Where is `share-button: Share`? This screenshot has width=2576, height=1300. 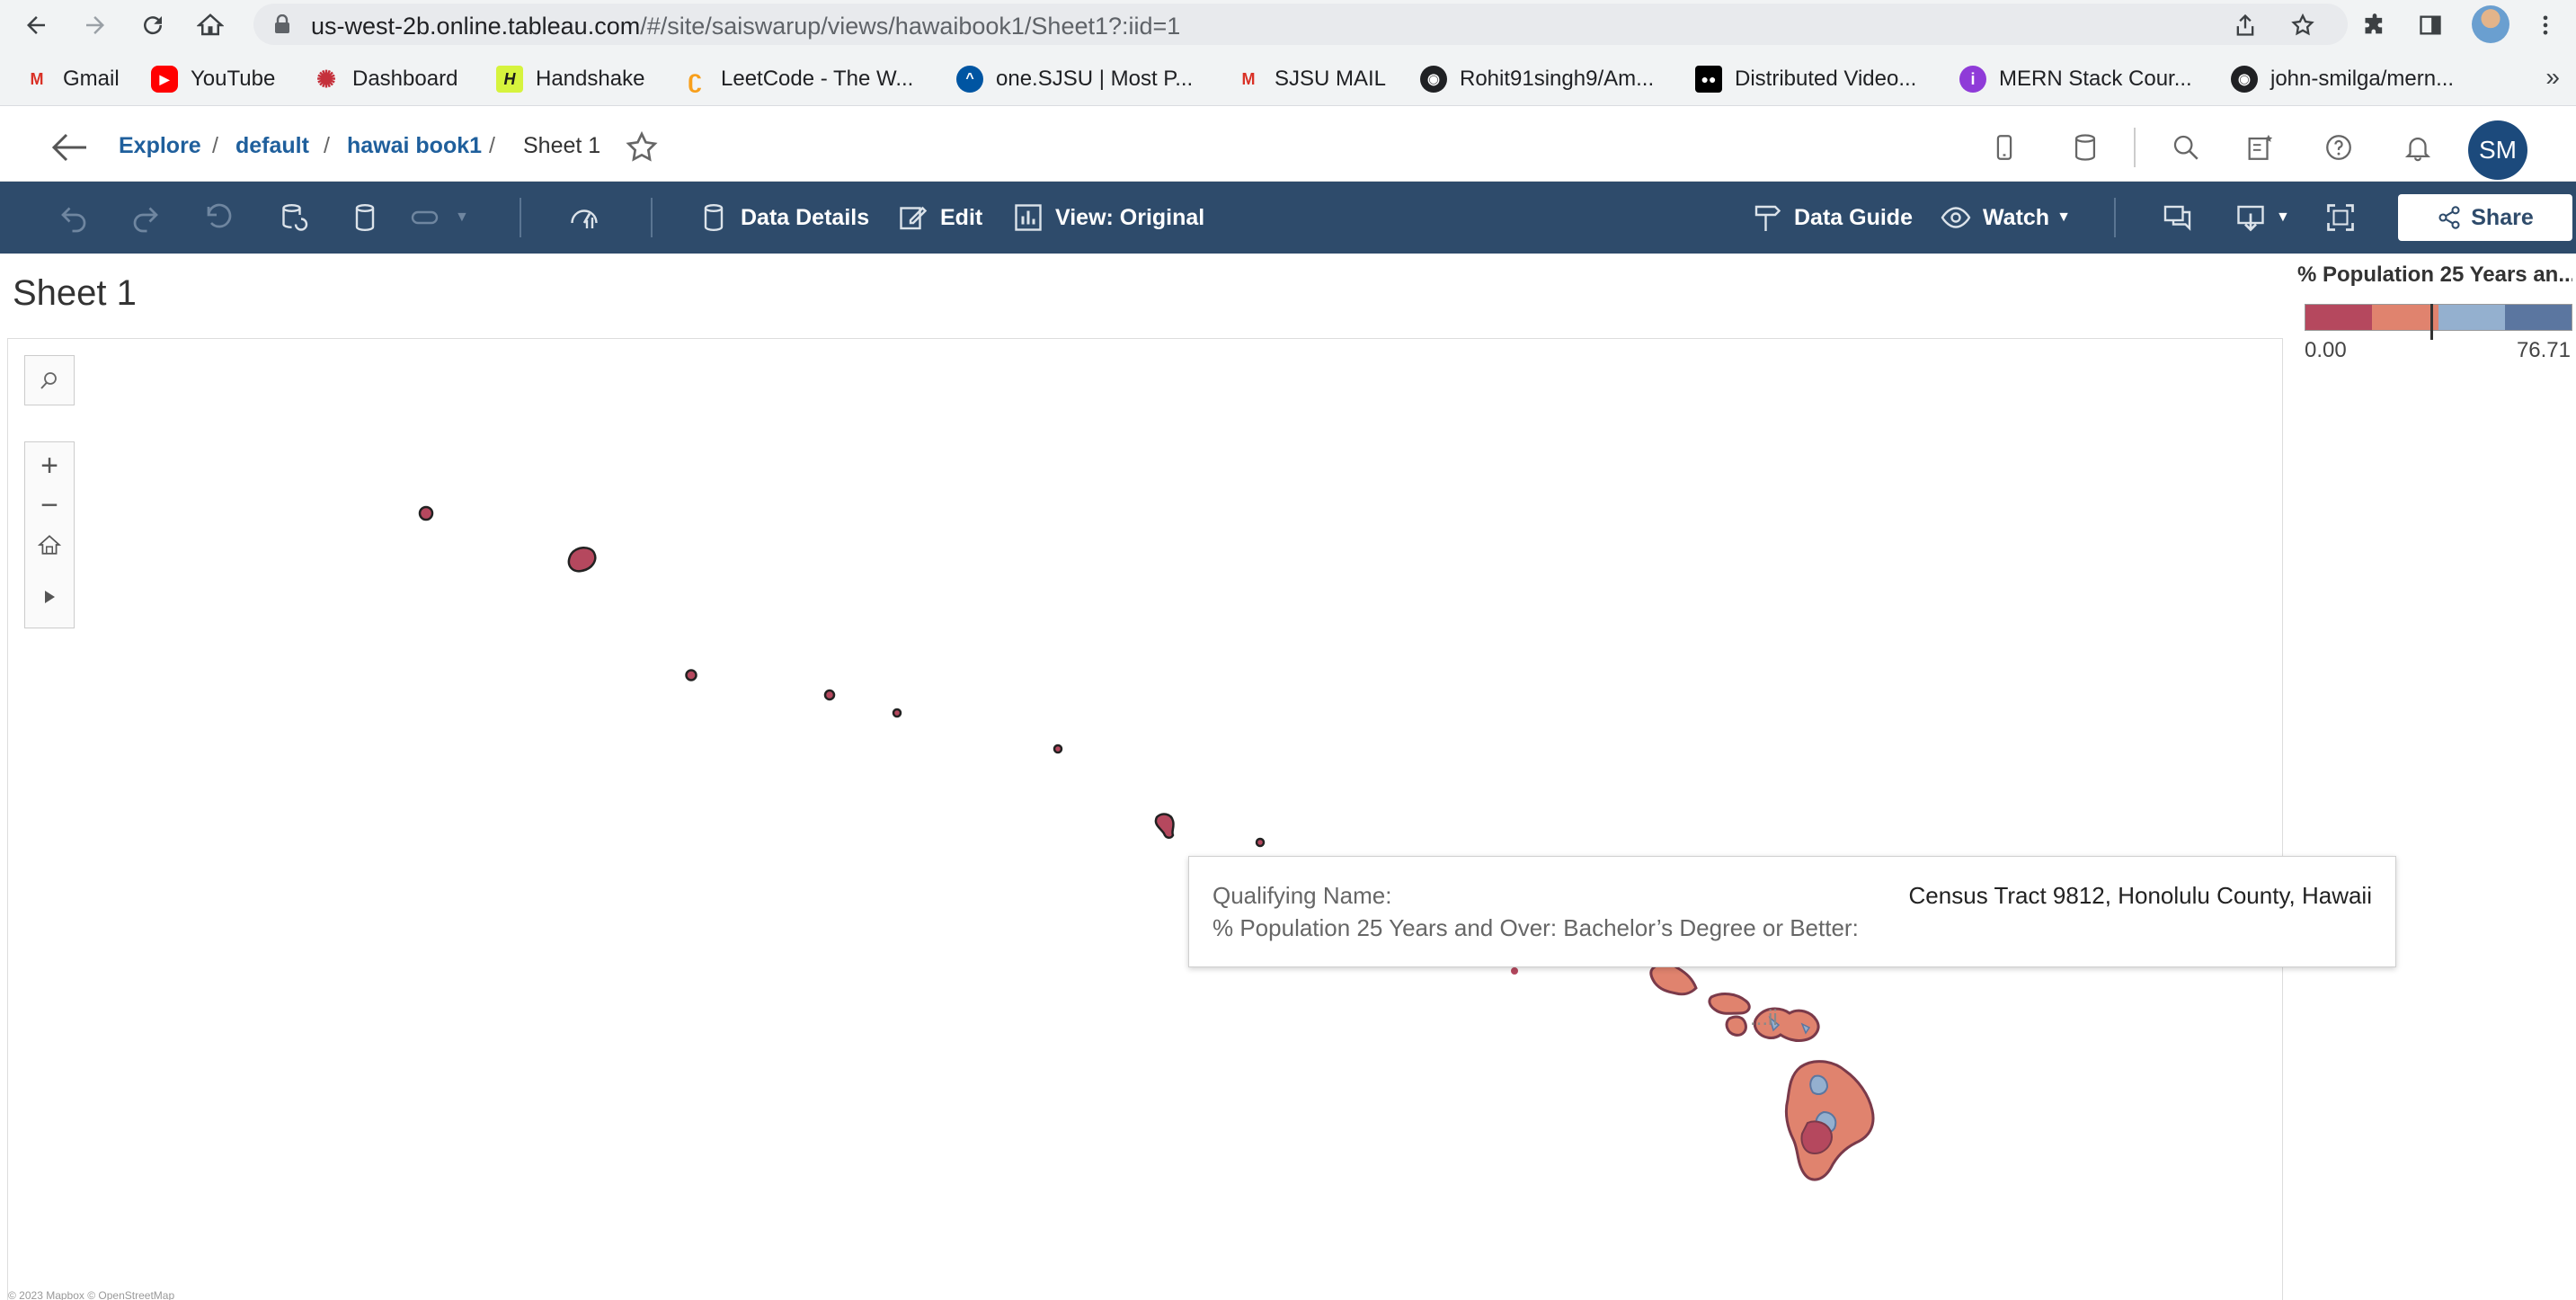 share-button: Share is located at coordinates (2485, 217).